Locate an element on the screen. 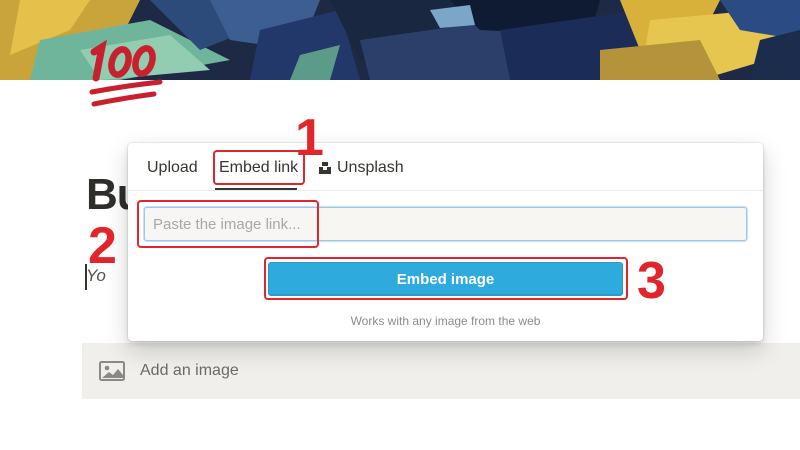 The width and height of the screenshot is (800, 450). annotation-box-link-input is located at coordinates (228, 224).